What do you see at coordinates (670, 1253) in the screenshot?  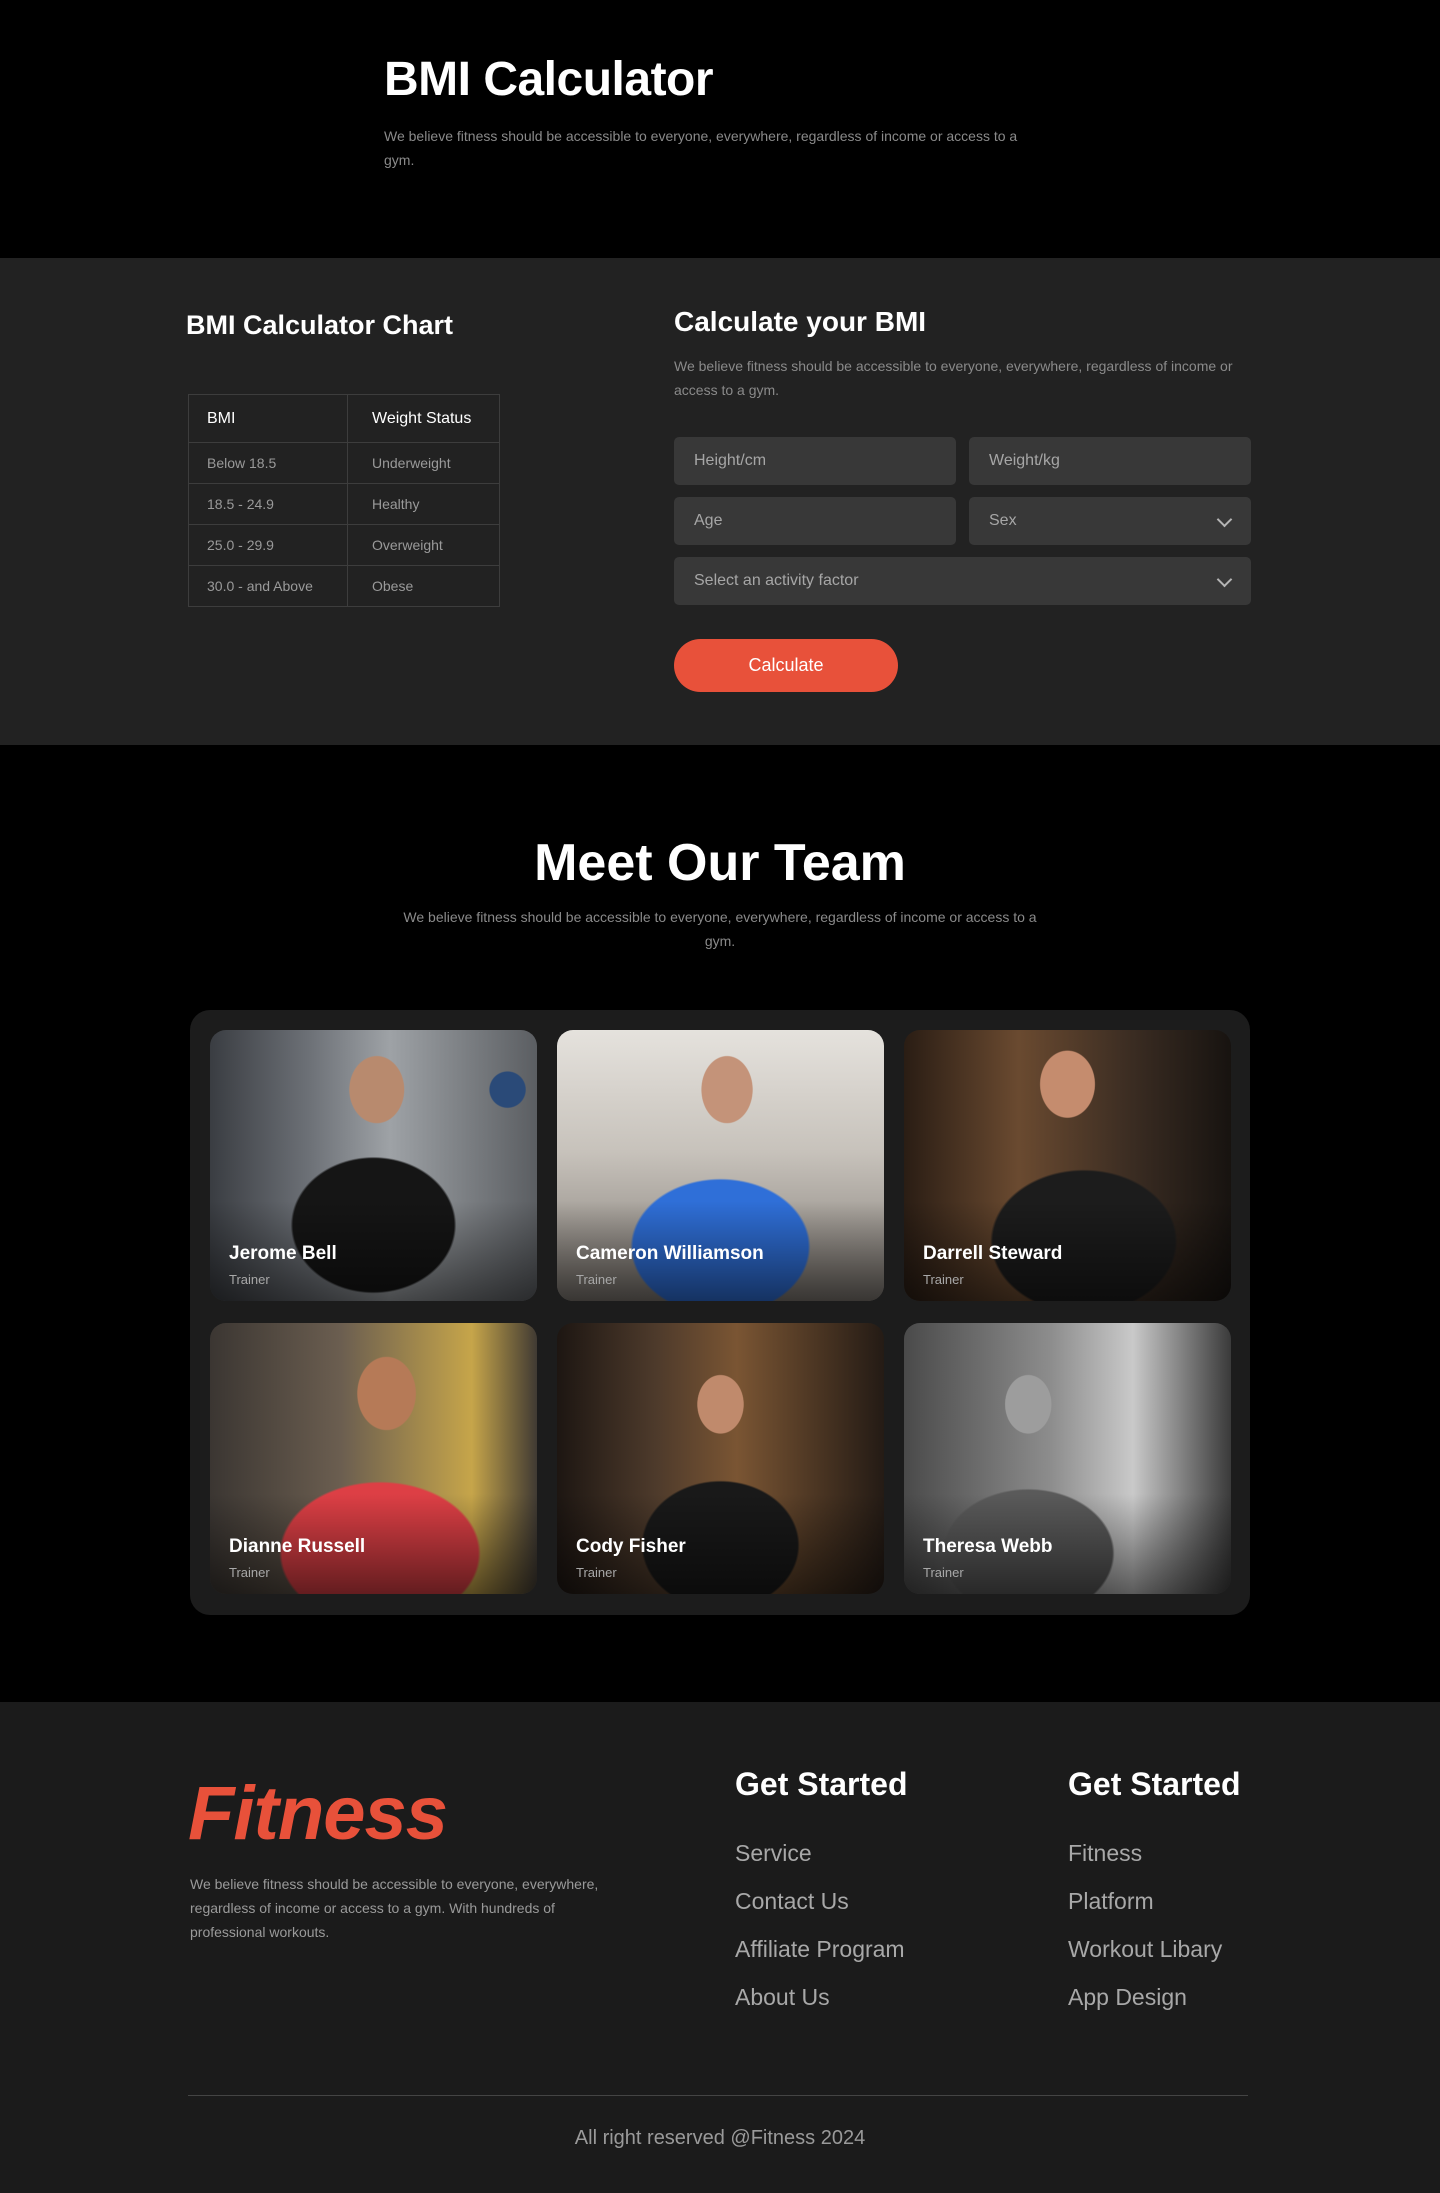 I see `trainer-name: Cameron Williamson` at bounding box center [670, 1253].